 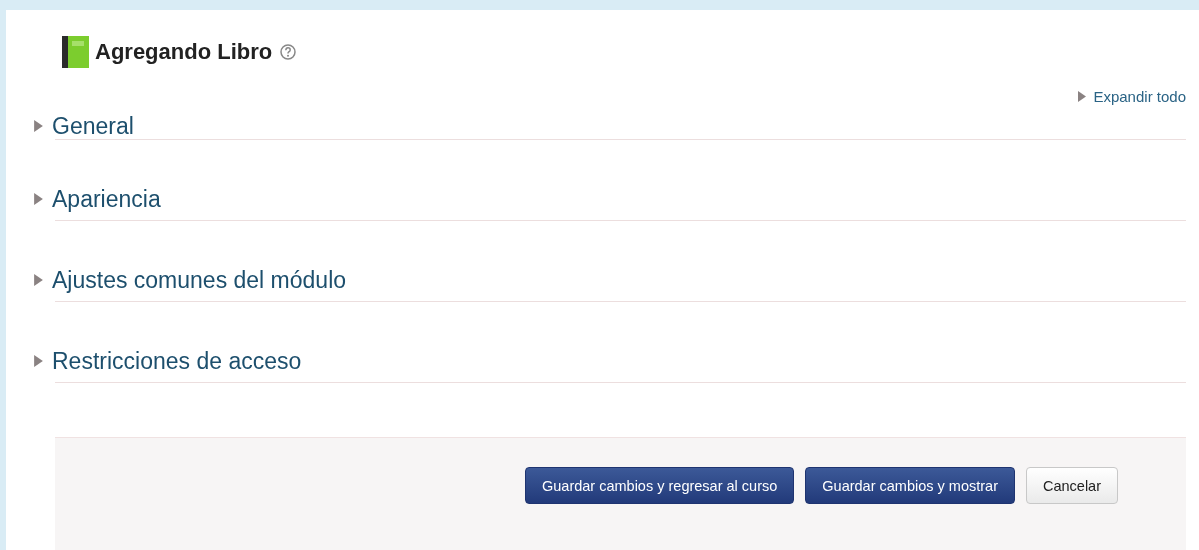 I want to click on book-icon, so click(x=75, y=52).